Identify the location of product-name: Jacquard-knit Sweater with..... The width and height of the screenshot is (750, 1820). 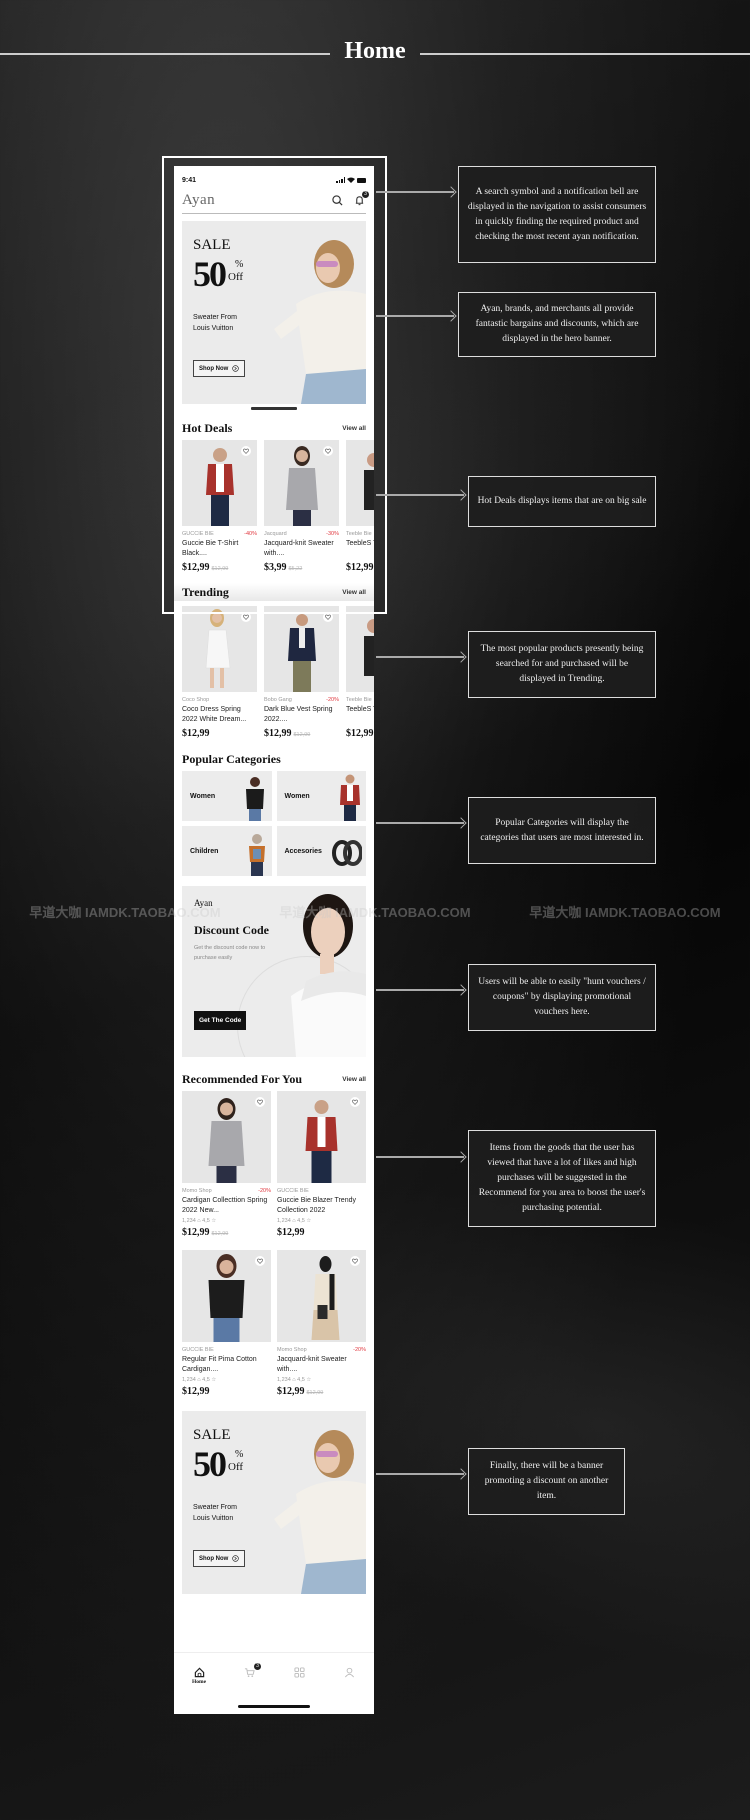
(312, 1364).